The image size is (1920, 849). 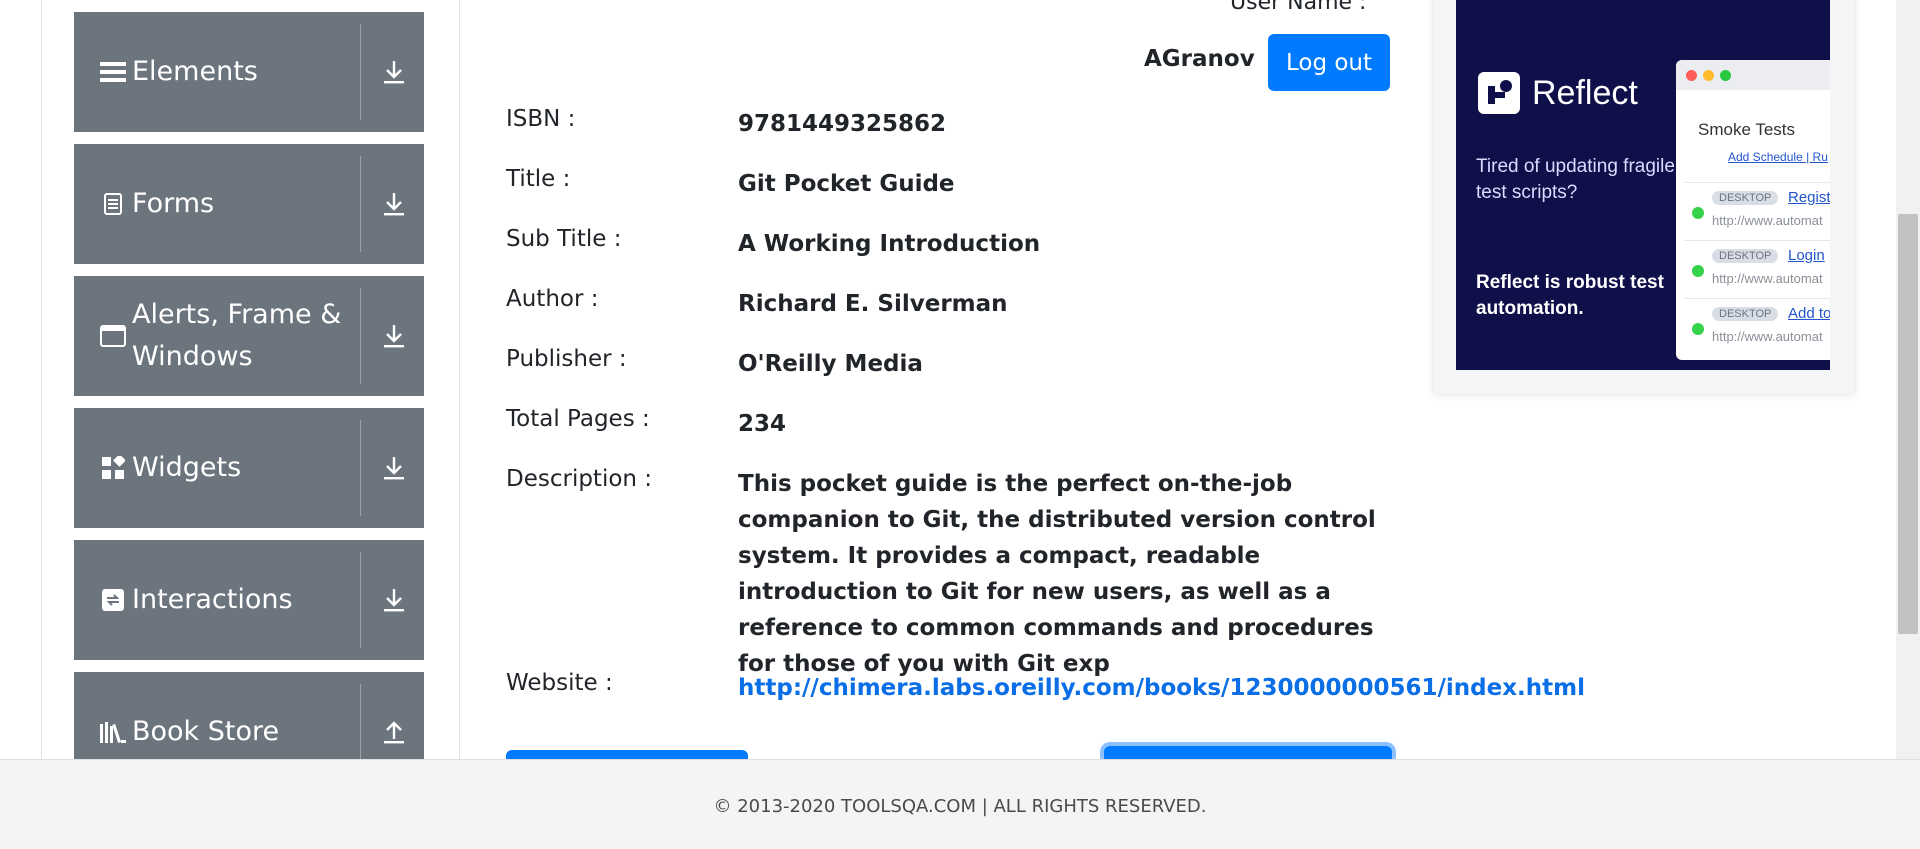 I want to click on title-label: Title :, so click(x=538, y=179).